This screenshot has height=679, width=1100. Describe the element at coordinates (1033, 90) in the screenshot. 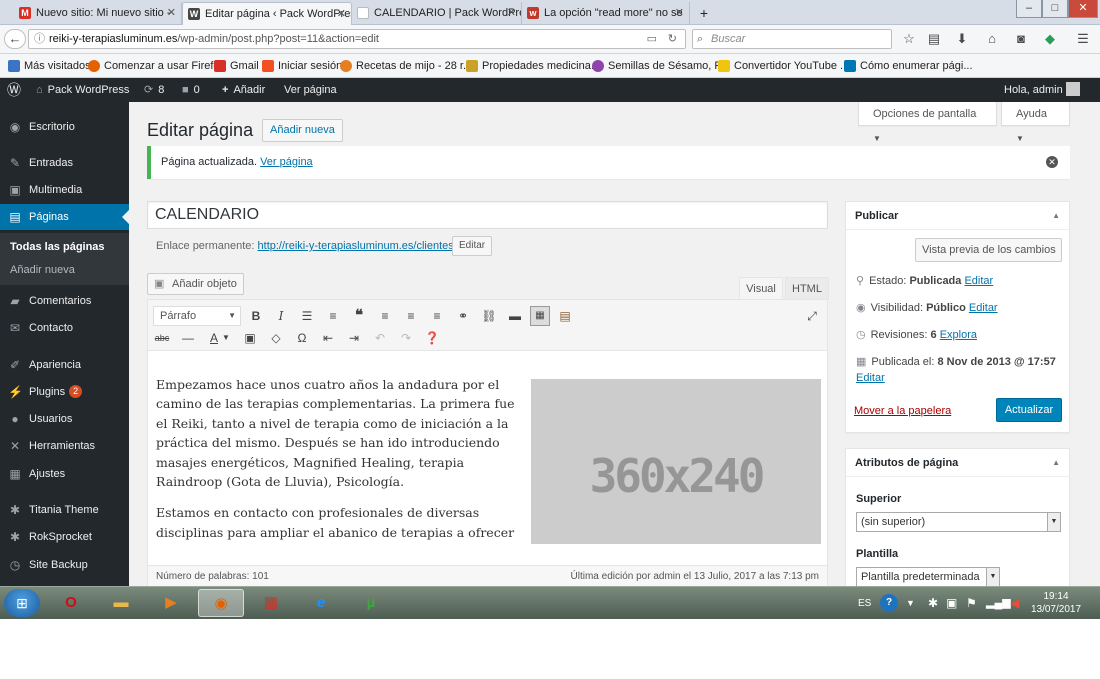

I see `account-menu: Hola, admin` at that location.